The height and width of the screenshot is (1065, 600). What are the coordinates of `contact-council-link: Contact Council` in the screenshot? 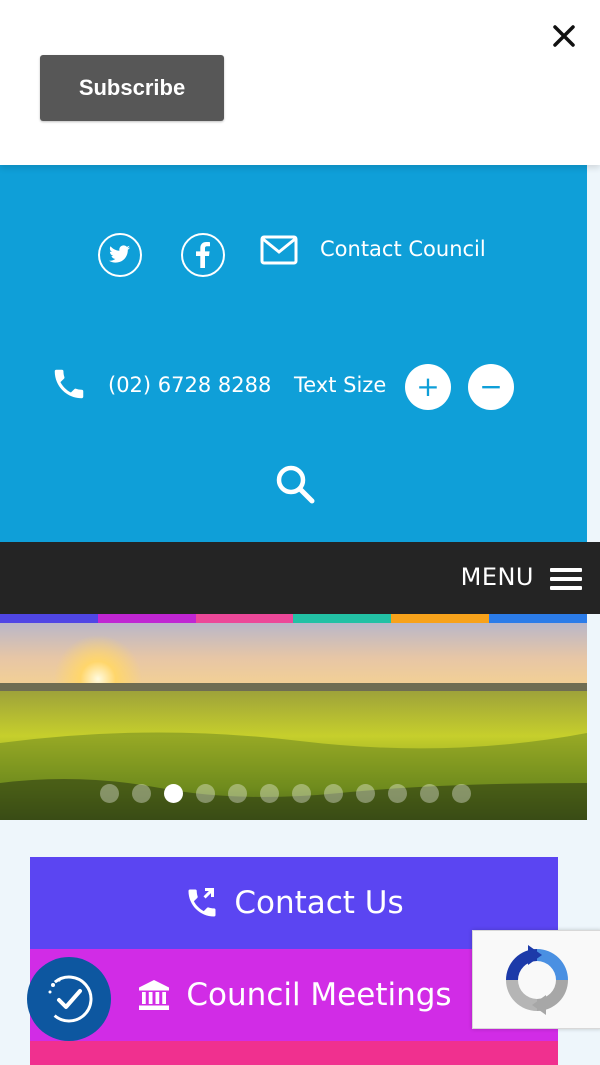 It's located at (403, 249).